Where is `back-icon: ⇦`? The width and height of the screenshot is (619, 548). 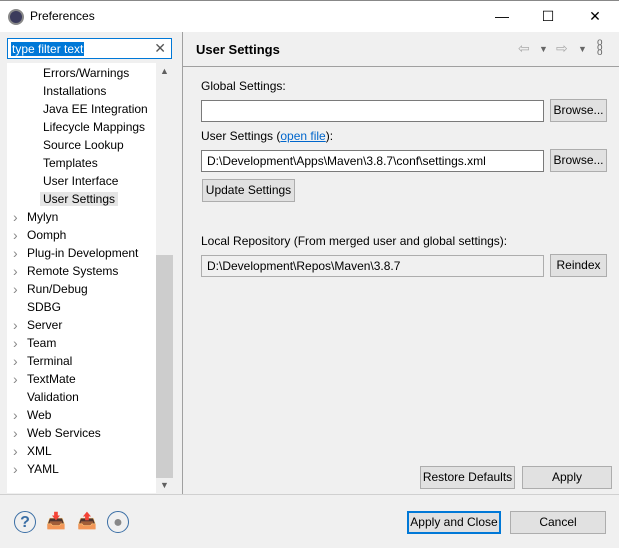 back-icon: ⇦ is located at coordinates (524, 48).